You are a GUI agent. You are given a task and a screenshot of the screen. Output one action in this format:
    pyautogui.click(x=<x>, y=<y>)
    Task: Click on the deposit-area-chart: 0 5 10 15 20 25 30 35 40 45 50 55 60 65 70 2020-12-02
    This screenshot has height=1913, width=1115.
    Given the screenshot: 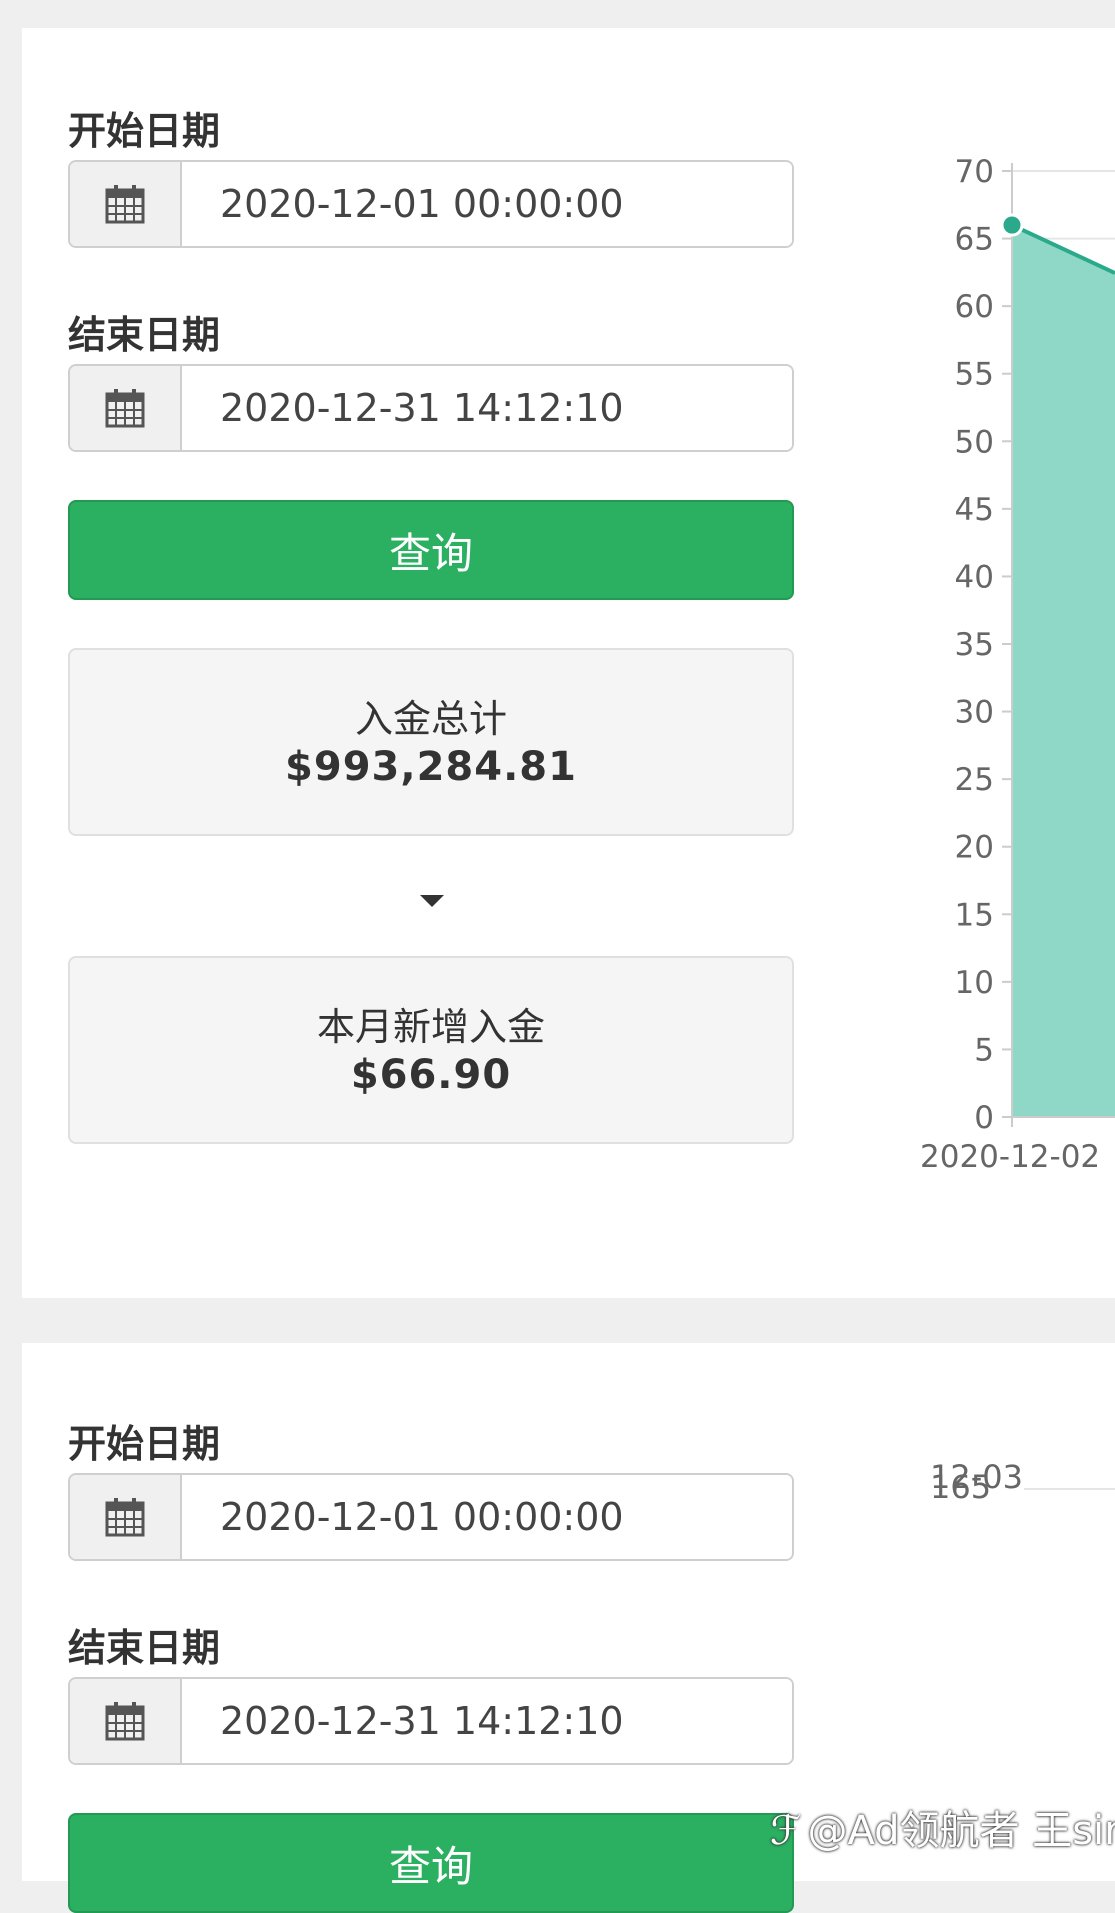 What is the action you would take?
    pyautogui.click(x=1017, y=664)
    